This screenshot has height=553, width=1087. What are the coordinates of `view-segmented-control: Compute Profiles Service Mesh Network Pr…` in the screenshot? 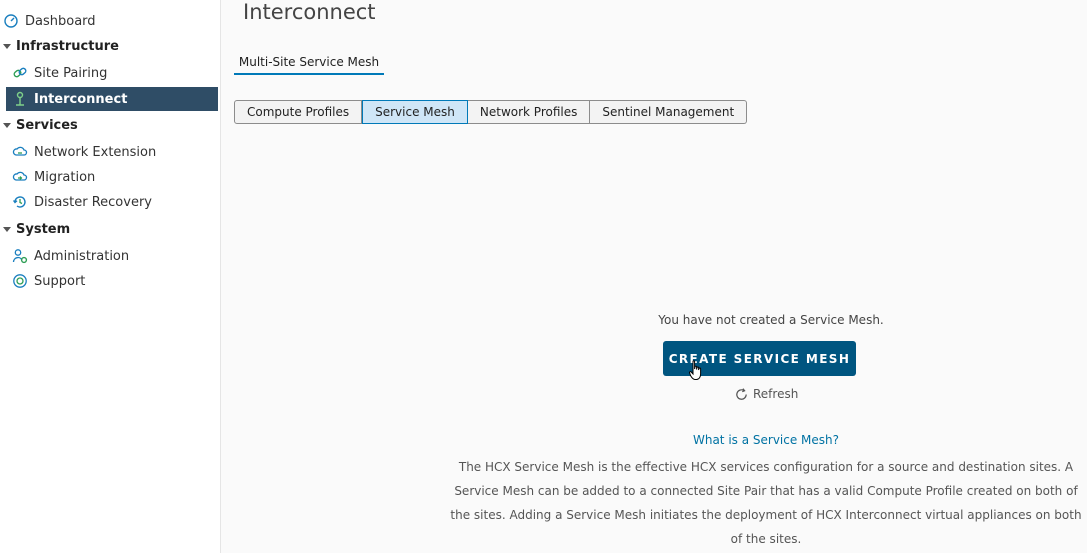 It's located at (491, 112).